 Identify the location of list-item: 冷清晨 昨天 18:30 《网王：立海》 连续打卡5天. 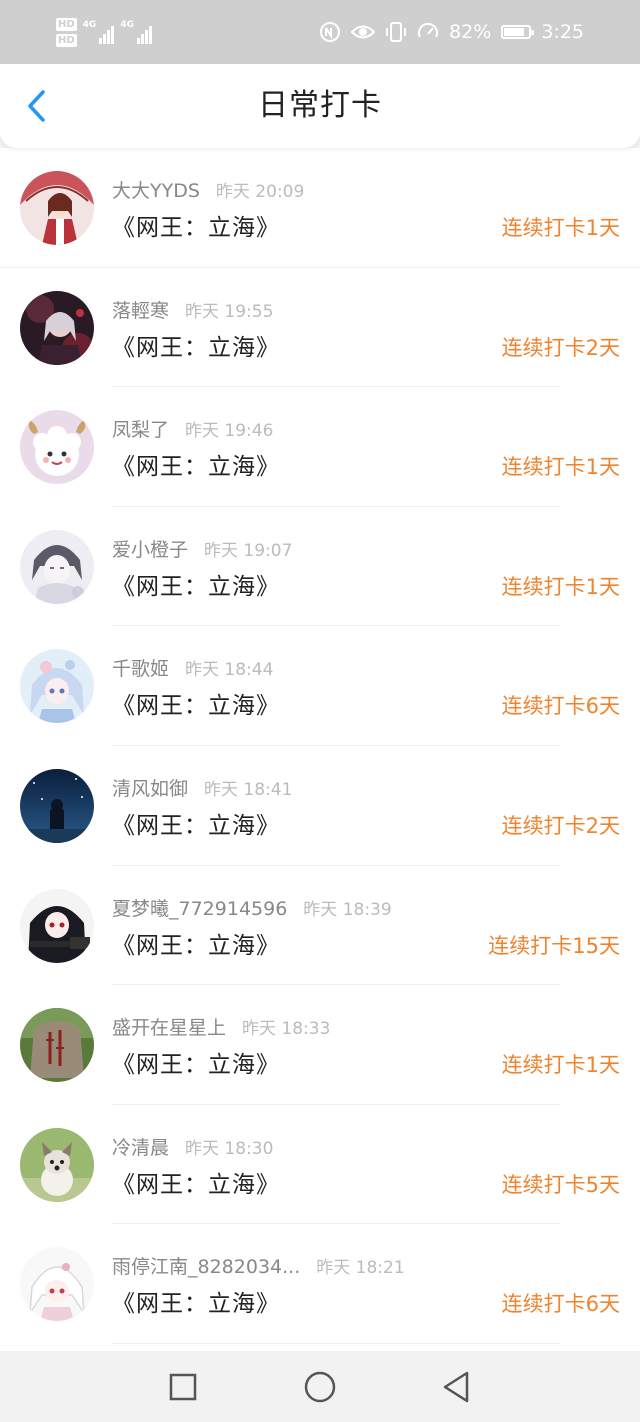
(320, 1165).